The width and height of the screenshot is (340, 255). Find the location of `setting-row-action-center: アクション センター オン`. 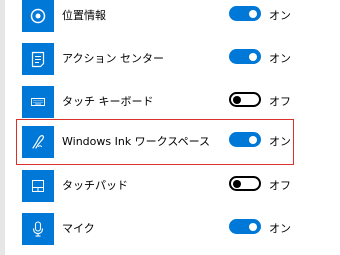

setting-row-action-center: アクション センター オン is located at coordinates (172, 60).